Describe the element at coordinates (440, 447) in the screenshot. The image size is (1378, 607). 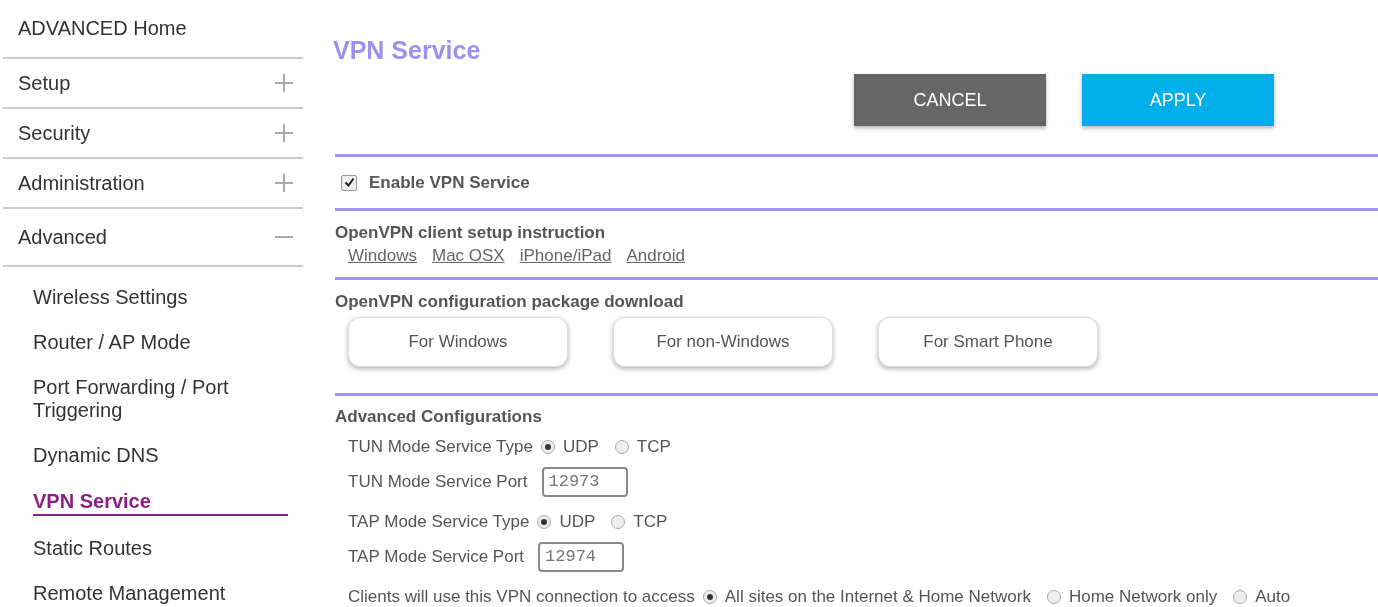
I see `field-label: TUN Mode Service Type` at that location.